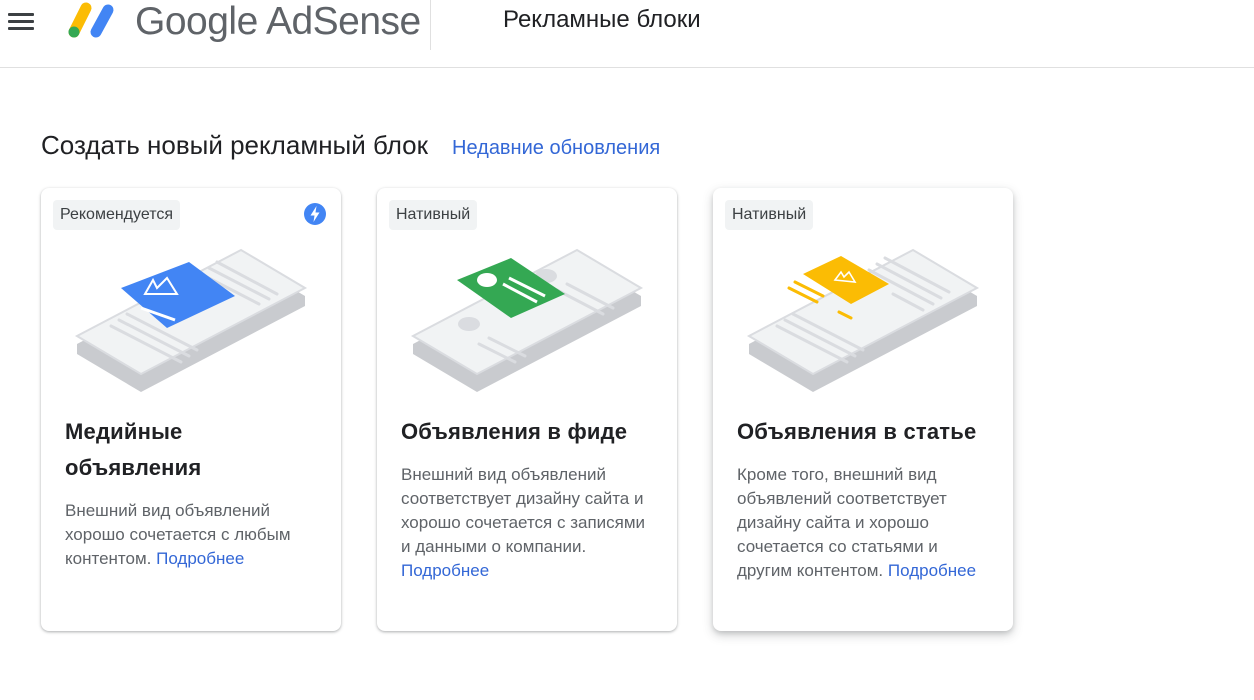 Image resolution: width=1254 pixels, height=700 pixels. What do you see at coordinates (857, 431) in the screenshot?
I see `card-title: Объявления в статье` at bounding box center [857, 431].